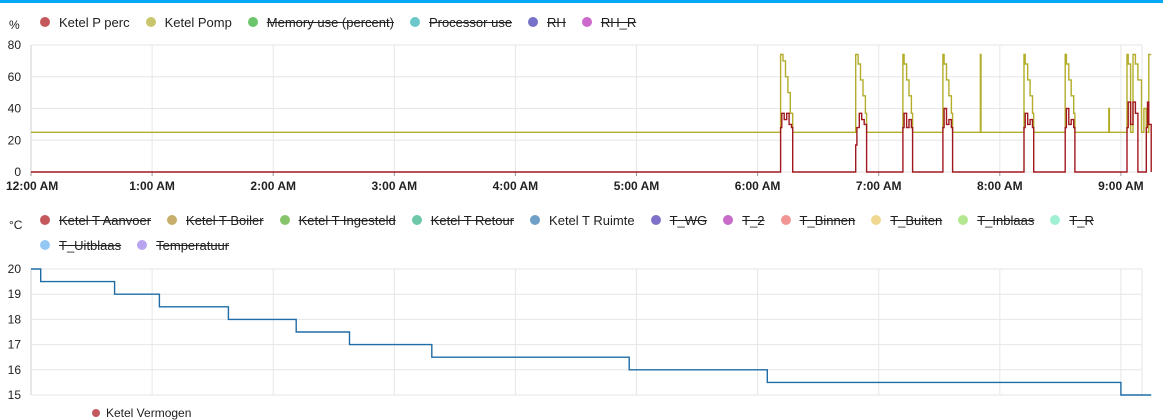 The image size is (1163, 420). Describe the element at coordinates (15, 269) in the screenshot. I see `y-tick-label: 20` at that location.